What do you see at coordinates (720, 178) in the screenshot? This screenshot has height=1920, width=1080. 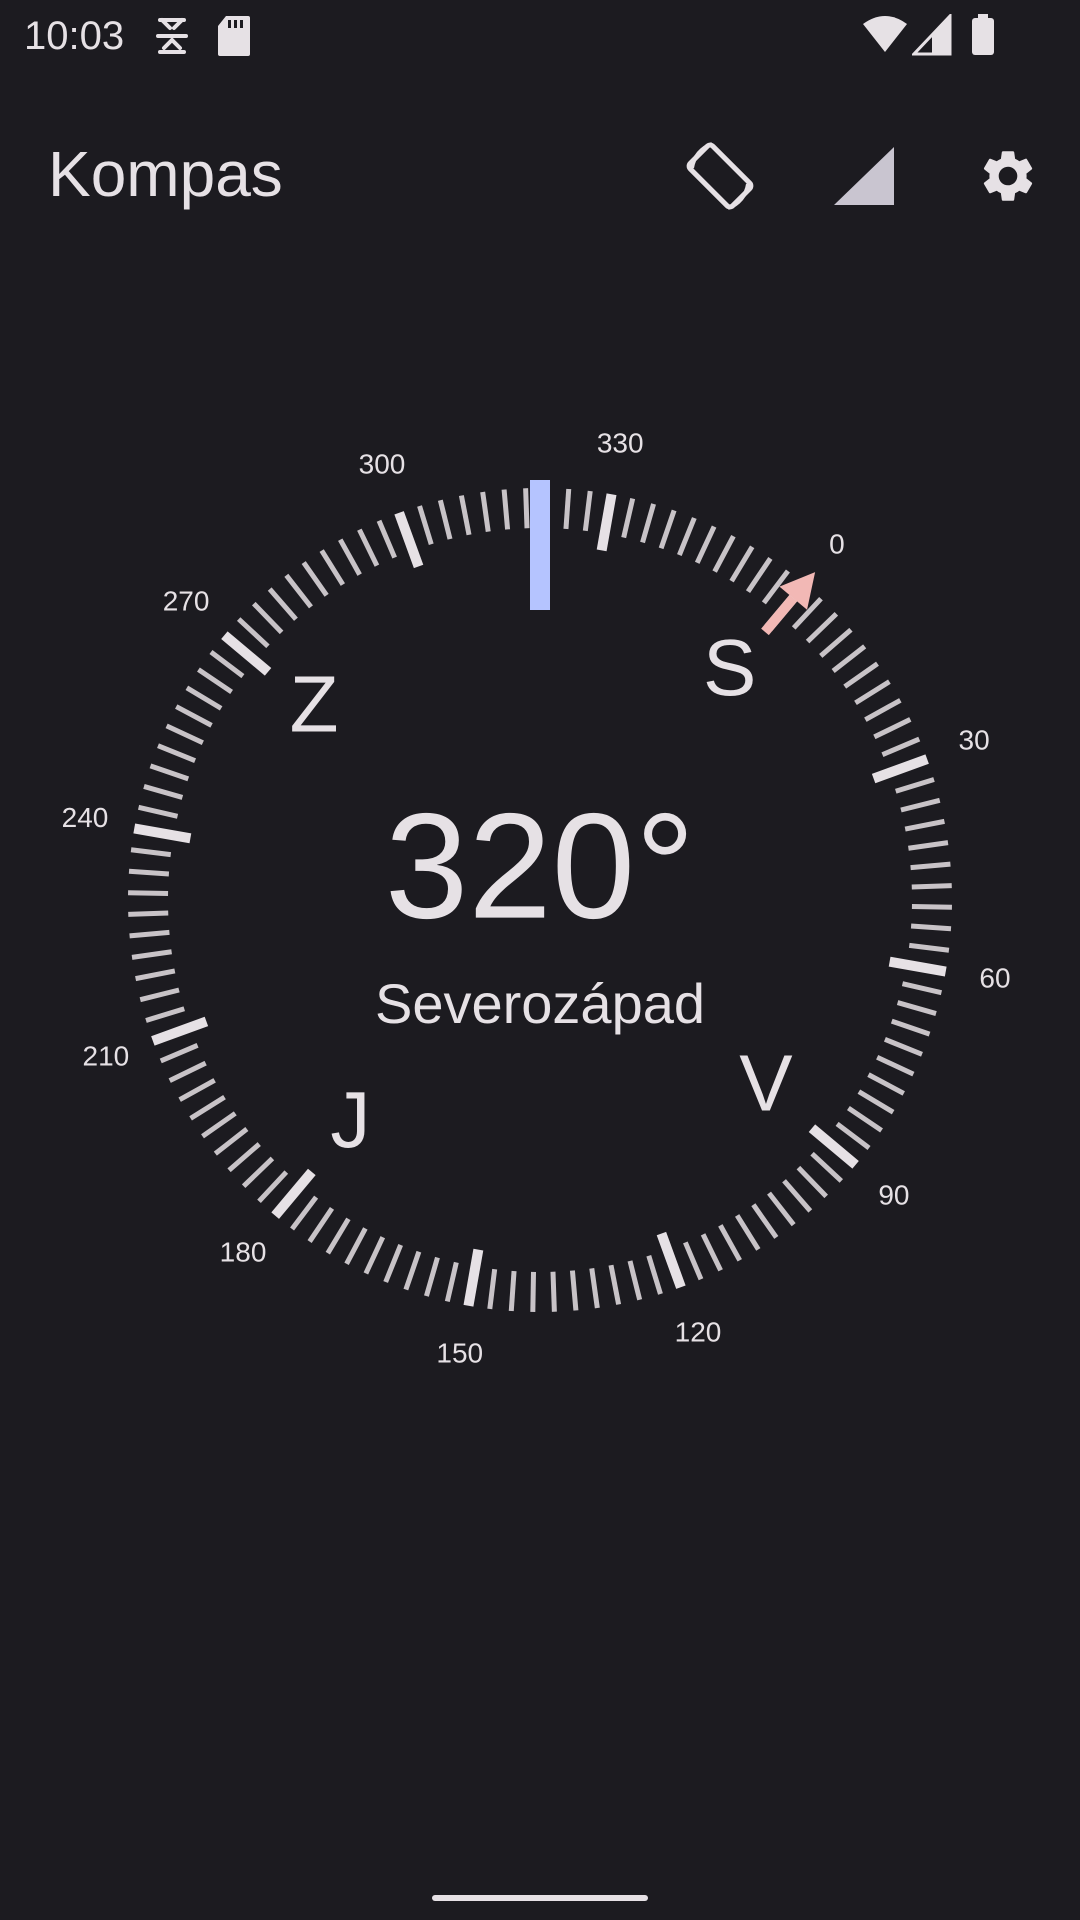 I see `auto-rotate-button` at bounding box center [720, 178].